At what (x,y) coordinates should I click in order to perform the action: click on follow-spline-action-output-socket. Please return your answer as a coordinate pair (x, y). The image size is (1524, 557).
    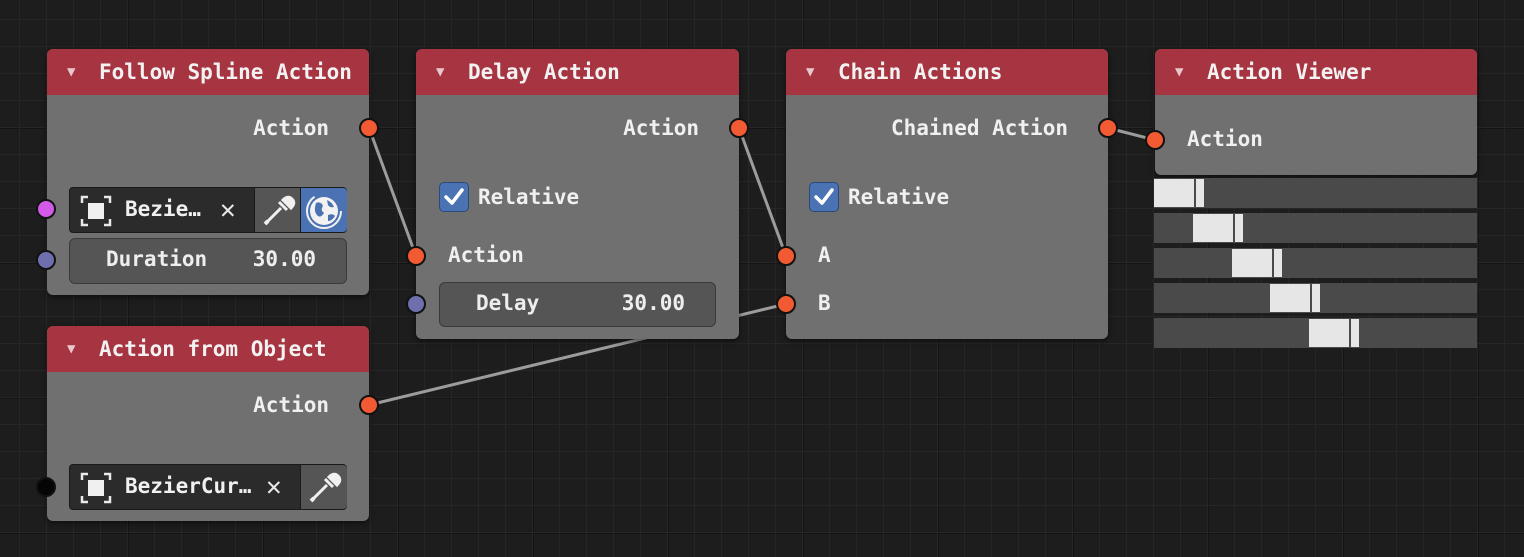
    Looking at the image, I should click on (369, 128).